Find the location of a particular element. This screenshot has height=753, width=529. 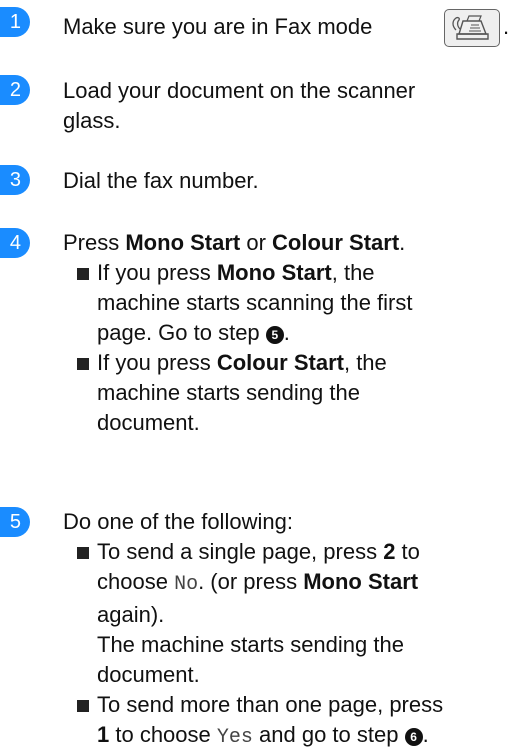

fax-mode-key is located at coordinates (472, 28).